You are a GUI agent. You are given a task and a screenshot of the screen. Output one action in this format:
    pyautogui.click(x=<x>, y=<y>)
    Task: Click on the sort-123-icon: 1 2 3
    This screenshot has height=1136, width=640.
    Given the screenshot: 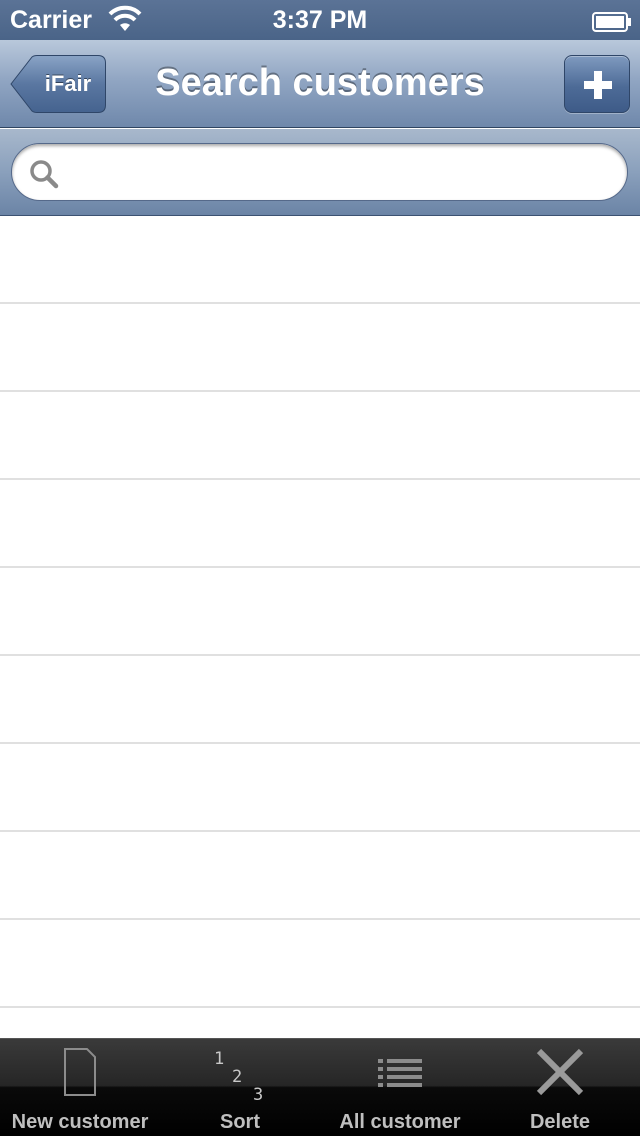 What is the action you would take?
    pyautogui.click(x=240, y=1078)
    